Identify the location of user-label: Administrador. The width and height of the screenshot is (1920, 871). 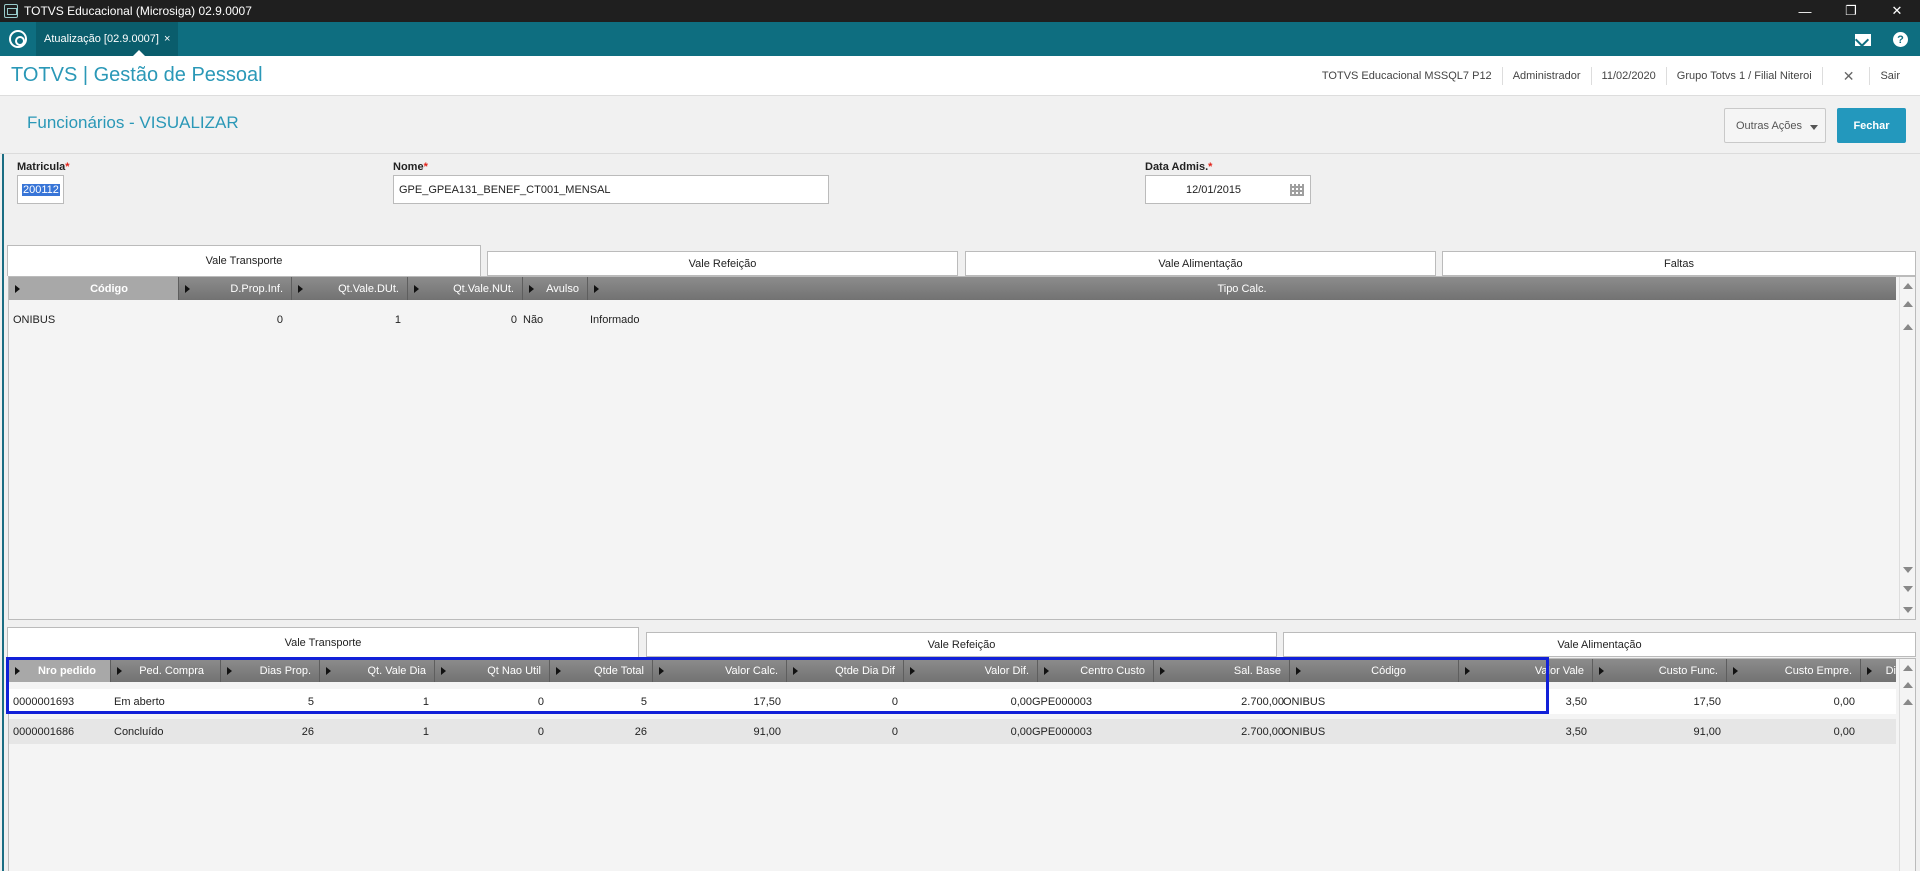
(1546, 76).